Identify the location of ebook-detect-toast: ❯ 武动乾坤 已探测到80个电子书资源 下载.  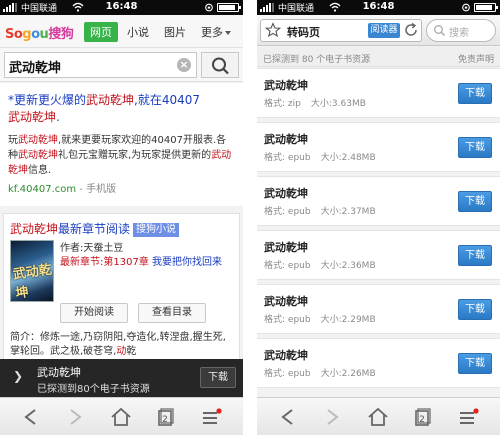
(121, 378).